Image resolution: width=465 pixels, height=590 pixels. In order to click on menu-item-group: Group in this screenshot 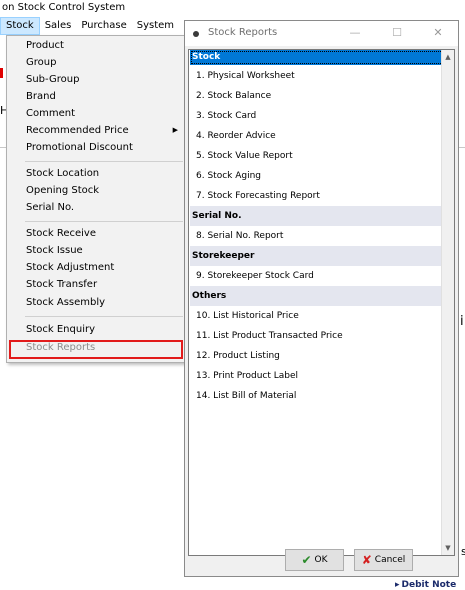, I will do `click(97, 62)`.